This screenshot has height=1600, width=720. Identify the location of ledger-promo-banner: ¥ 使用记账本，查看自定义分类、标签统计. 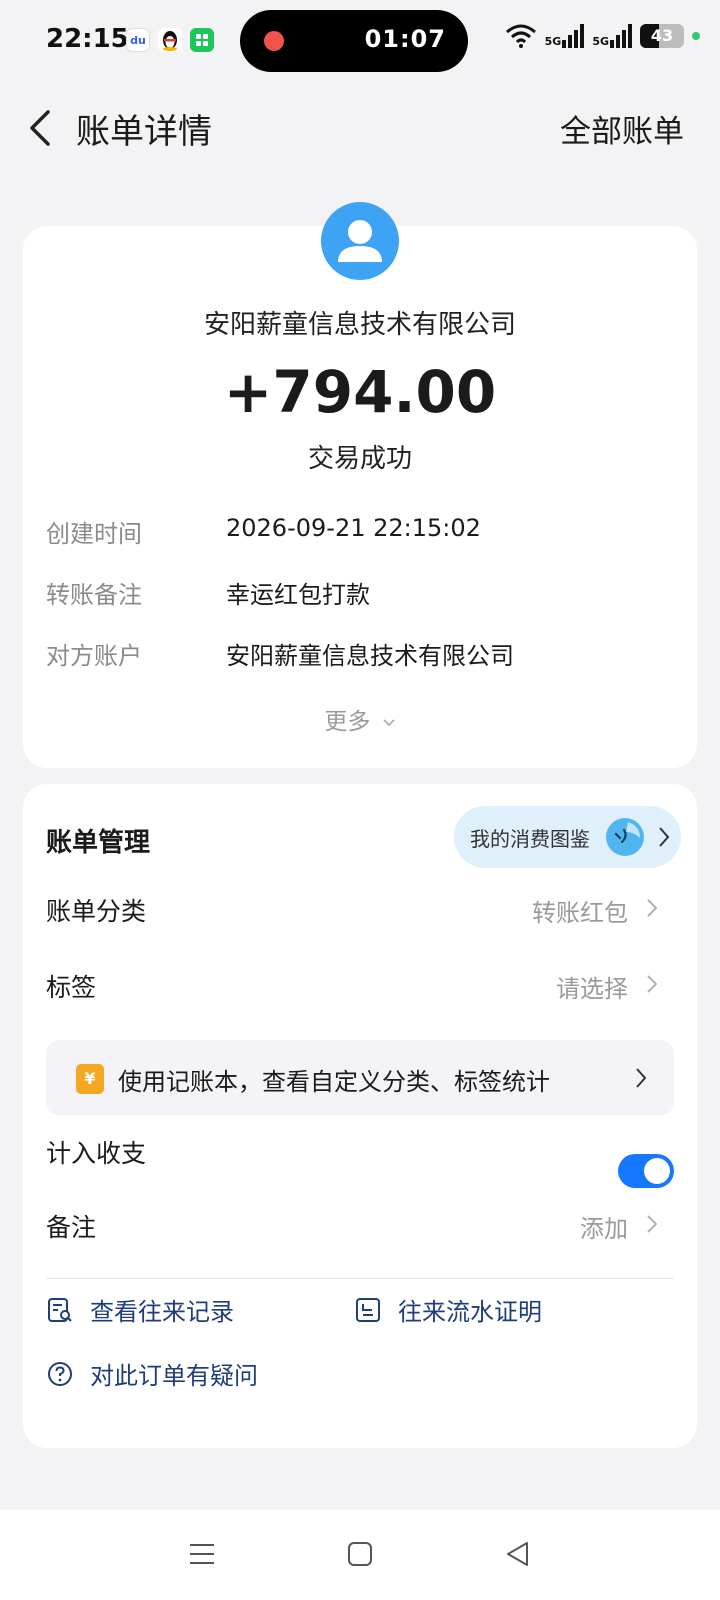
(360, 1078).